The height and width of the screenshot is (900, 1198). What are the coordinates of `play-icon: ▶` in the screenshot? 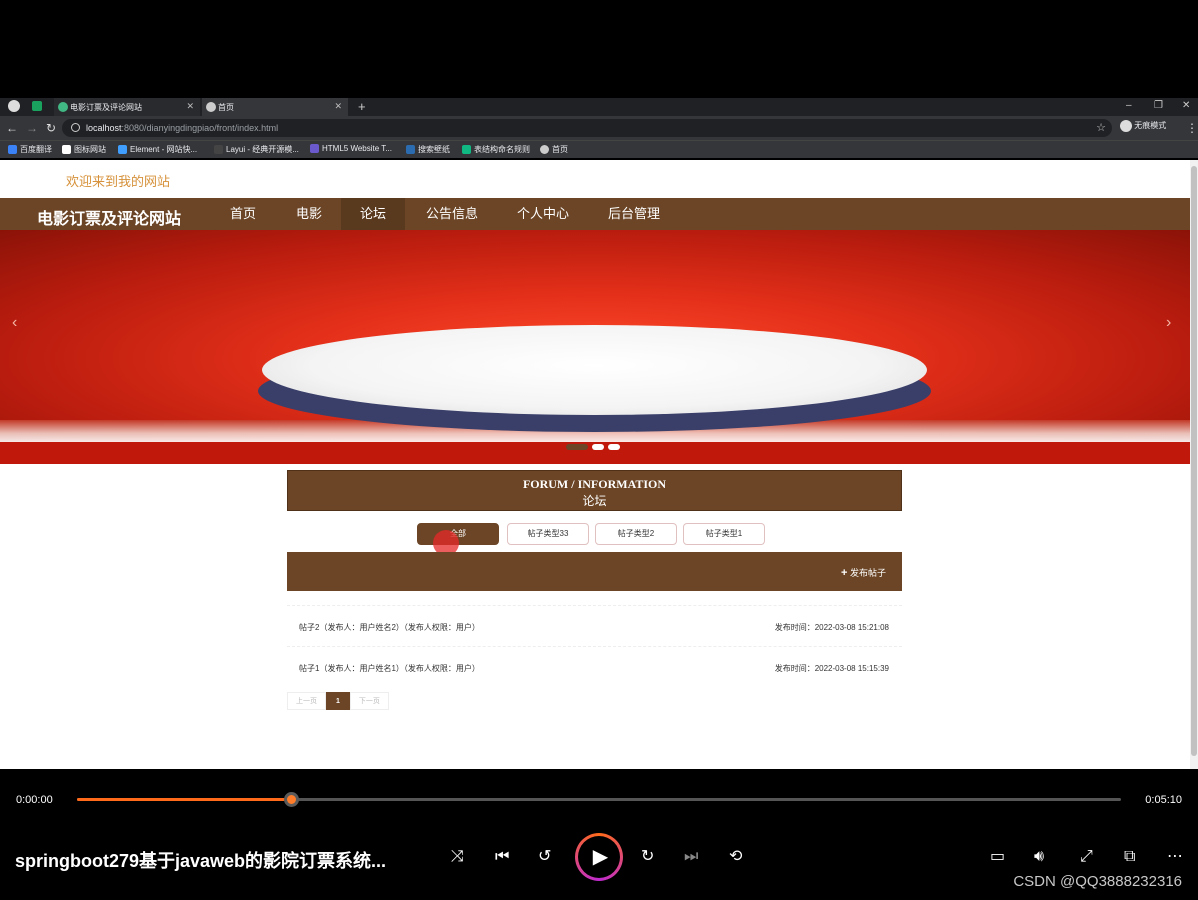 It's located at (599, 857).